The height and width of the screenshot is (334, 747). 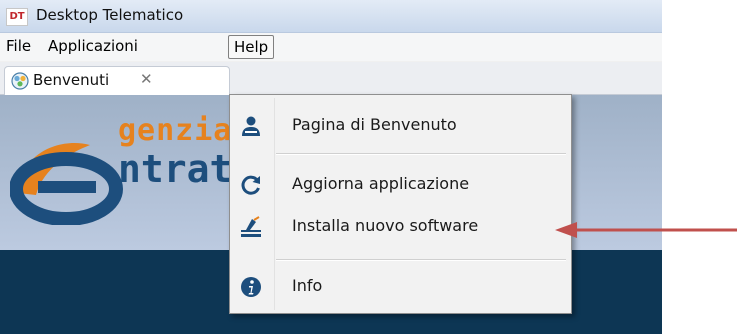 What do you see at coordinates (251, 226) in the screenshot?
I see `install-icon` at bounding box center [251, 226].